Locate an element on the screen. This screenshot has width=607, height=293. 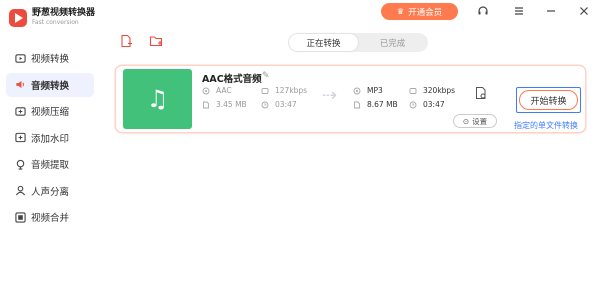
menu-icon is located at coordinates (519, 11).